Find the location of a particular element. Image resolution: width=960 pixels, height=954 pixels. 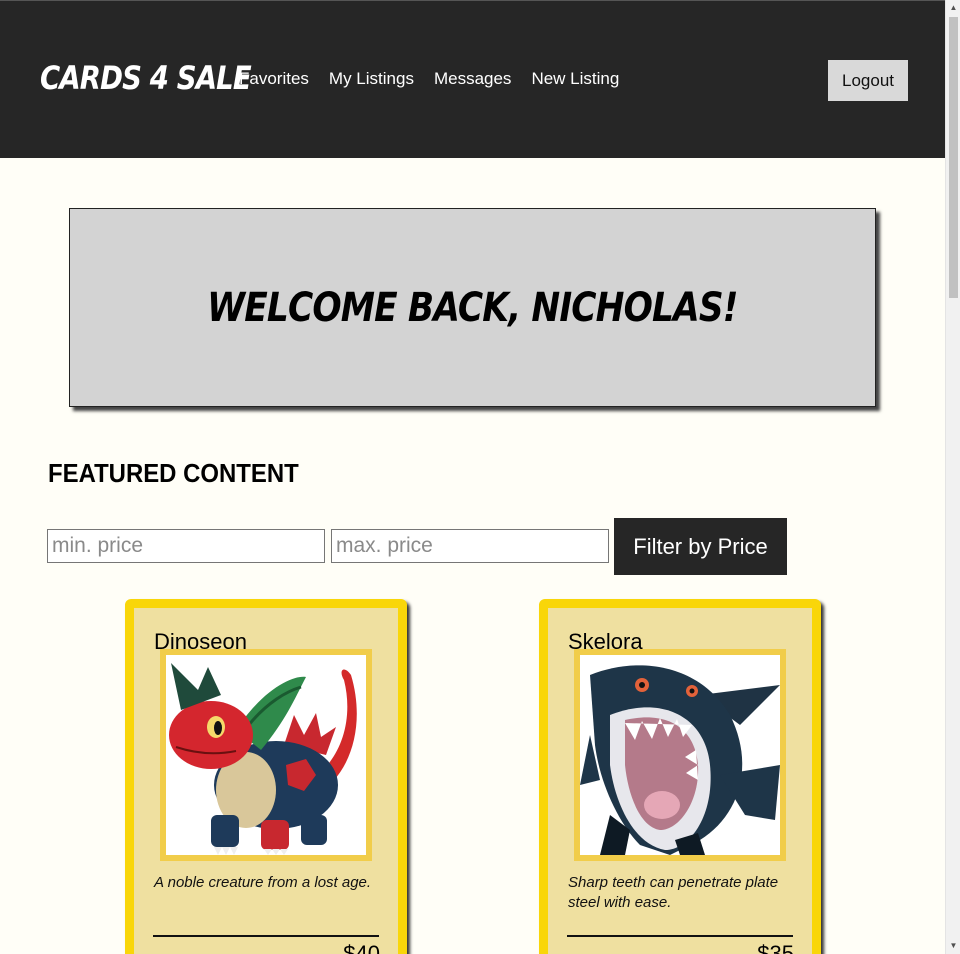

card-price: $35 is located at coordinates (775, 947).